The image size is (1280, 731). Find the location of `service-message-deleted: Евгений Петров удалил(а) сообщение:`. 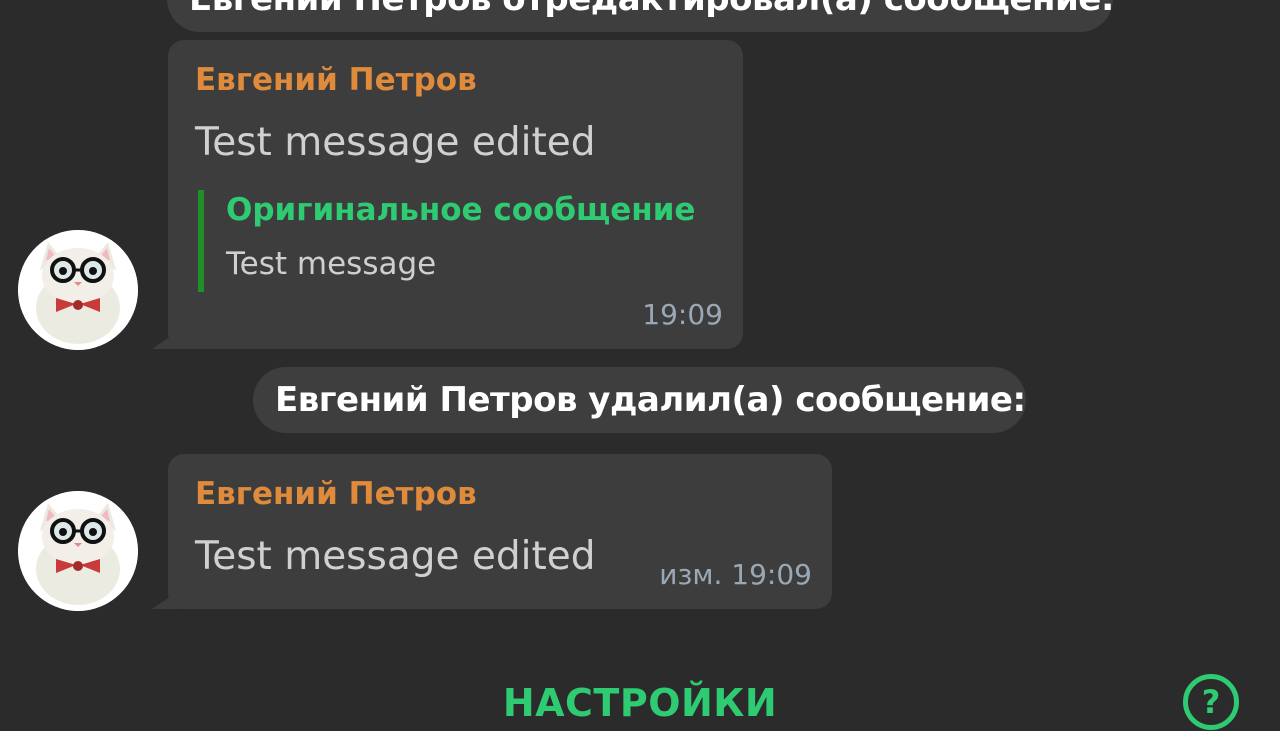

service-message-deleted: Евгений Петров удалил(а) сообщение: is located at coordinates (639, 400).